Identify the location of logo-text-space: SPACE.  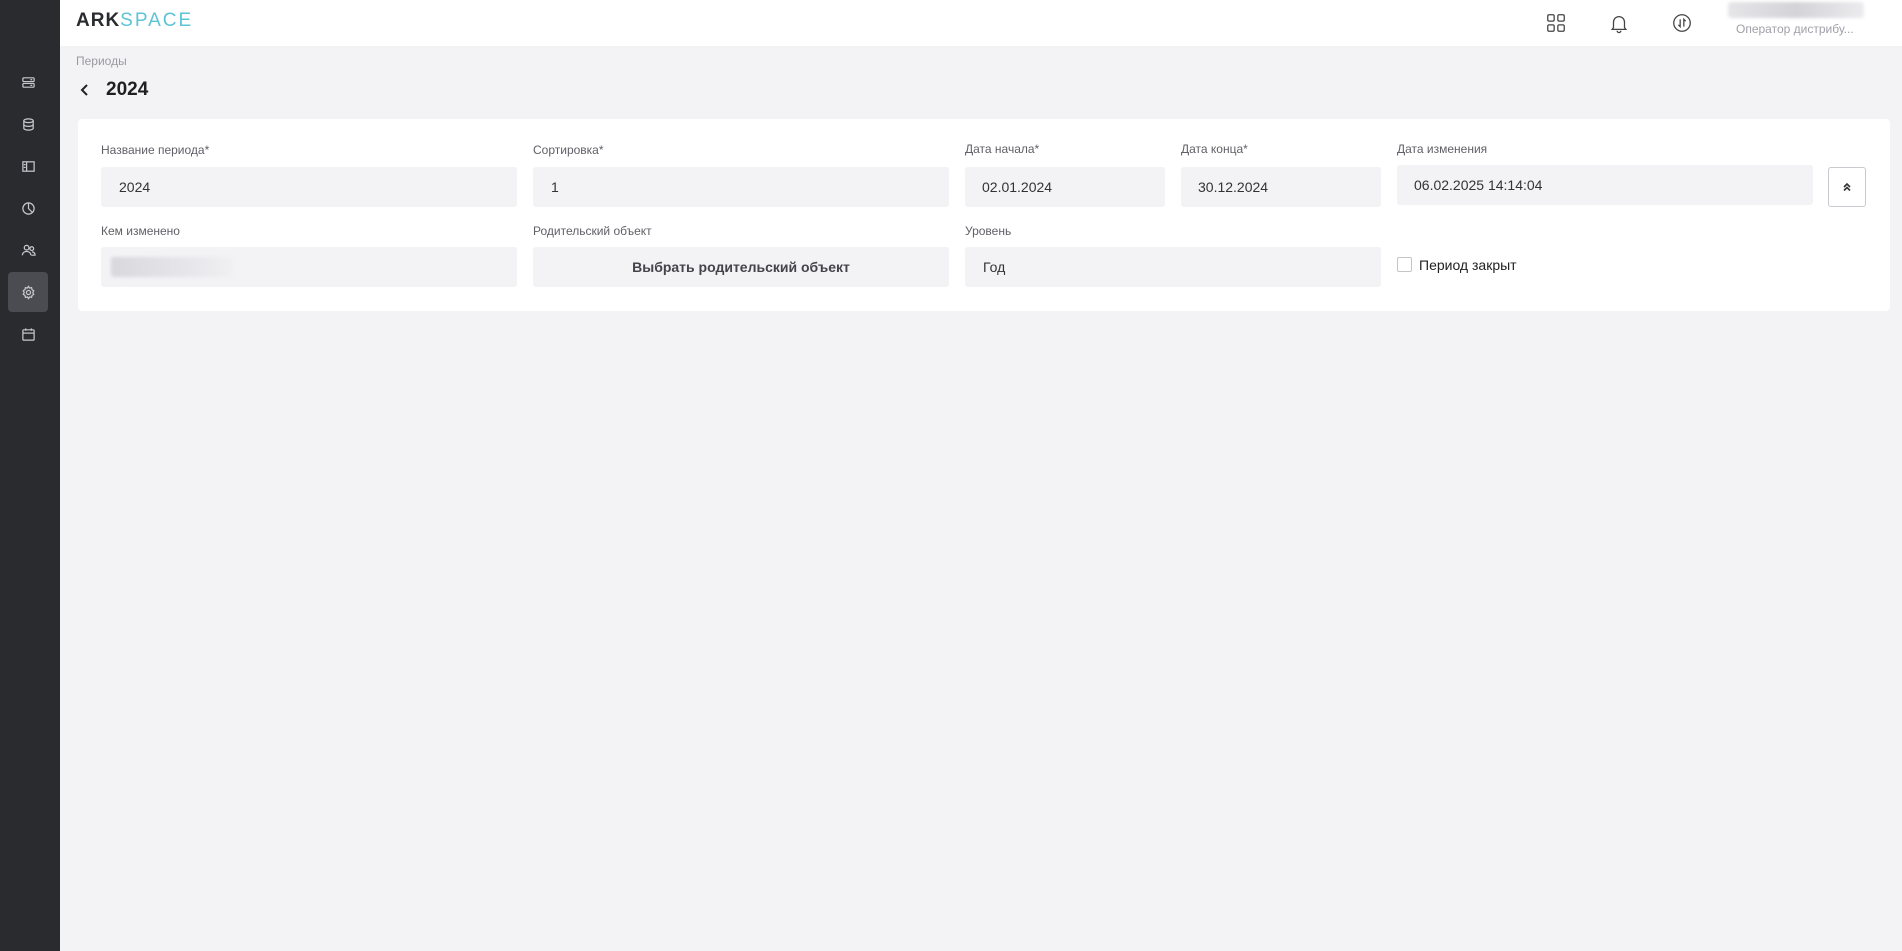
(157, 20).